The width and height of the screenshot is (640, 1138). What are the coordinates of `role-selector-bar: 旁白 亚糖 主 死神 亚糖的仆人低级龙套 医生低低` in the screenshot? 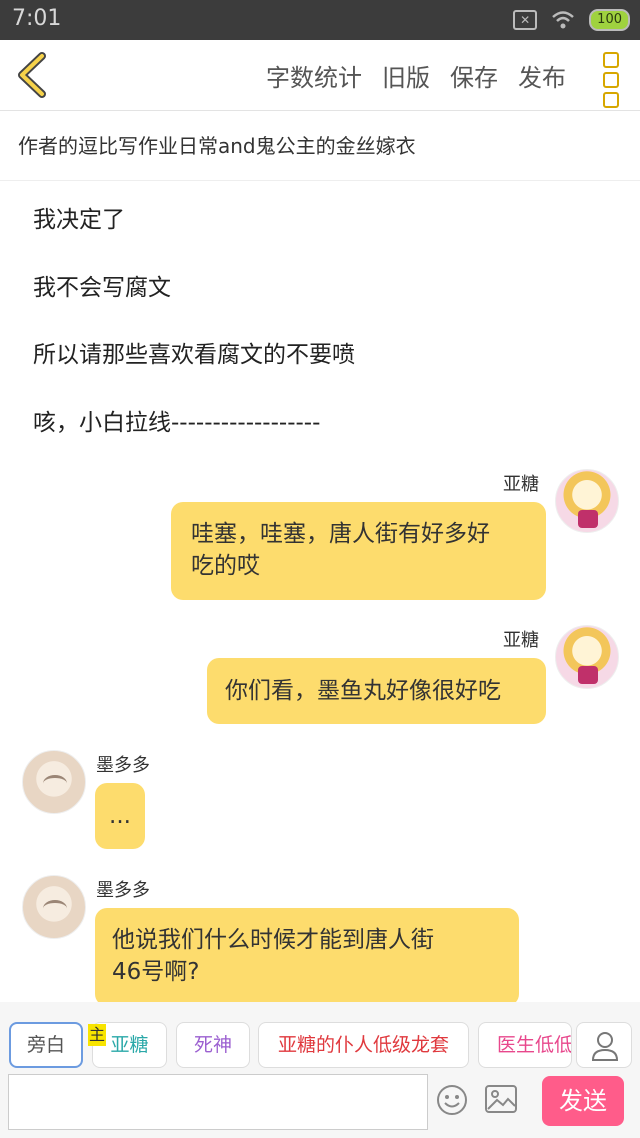 It's located at (320, 1038).